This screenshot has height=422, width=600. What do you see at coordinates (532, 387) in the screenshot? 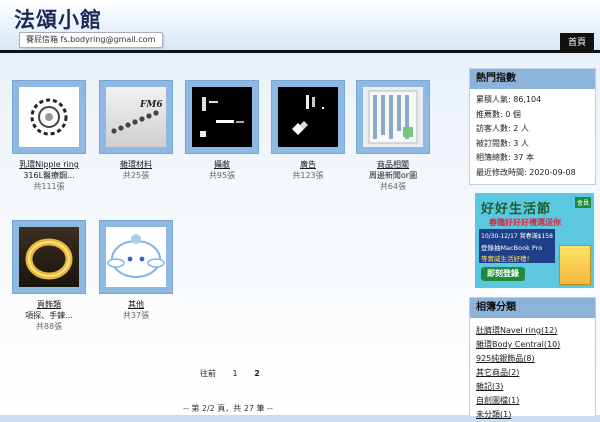
I see `category-link: 雜記(3)` at bounding box center [532, 387].